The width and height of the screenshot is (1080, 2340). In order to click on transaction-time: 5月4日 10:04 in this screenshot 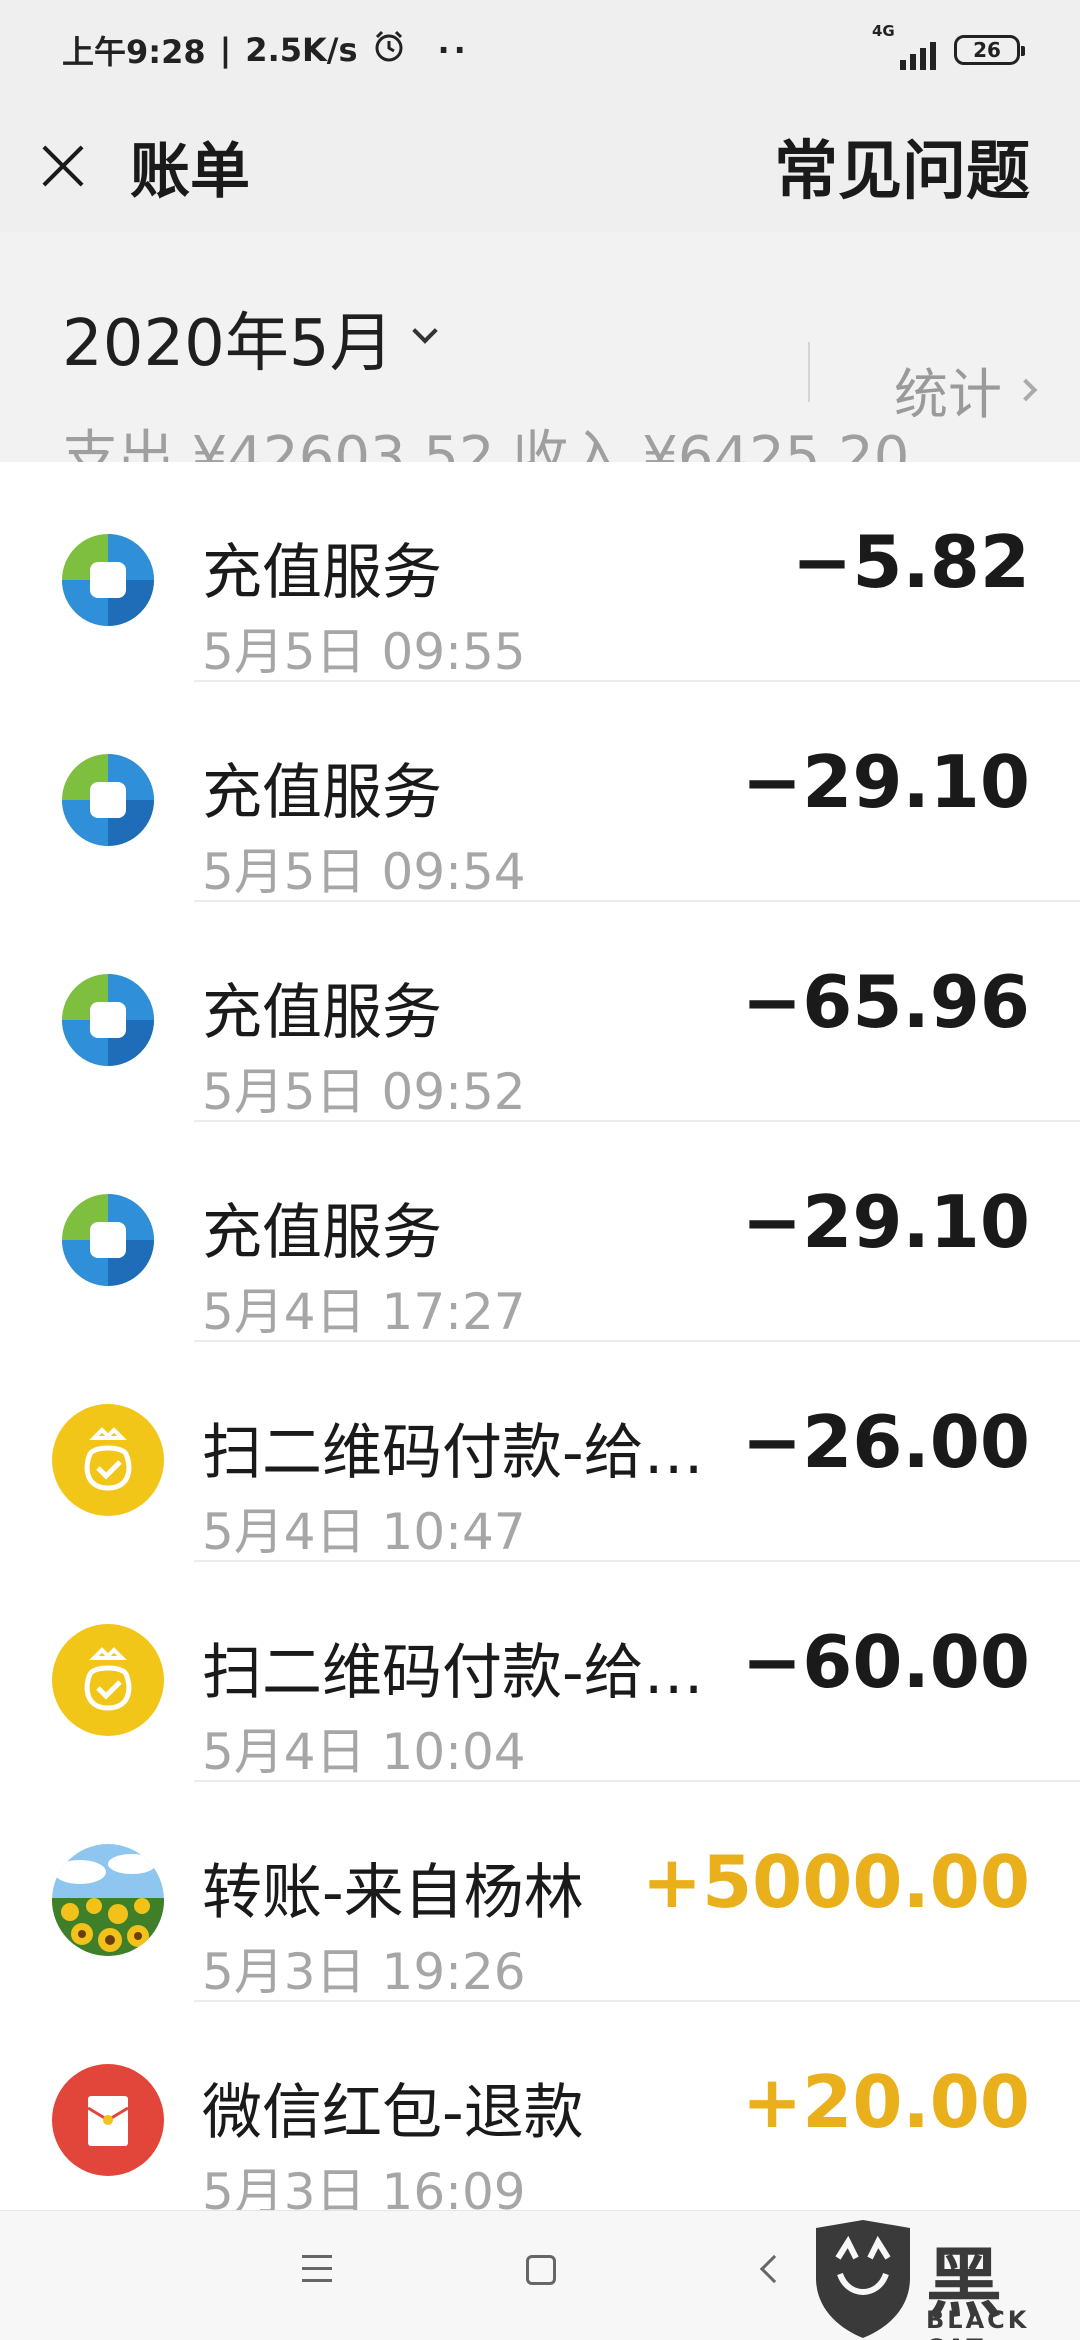, I will do `click(364, 1752)`.